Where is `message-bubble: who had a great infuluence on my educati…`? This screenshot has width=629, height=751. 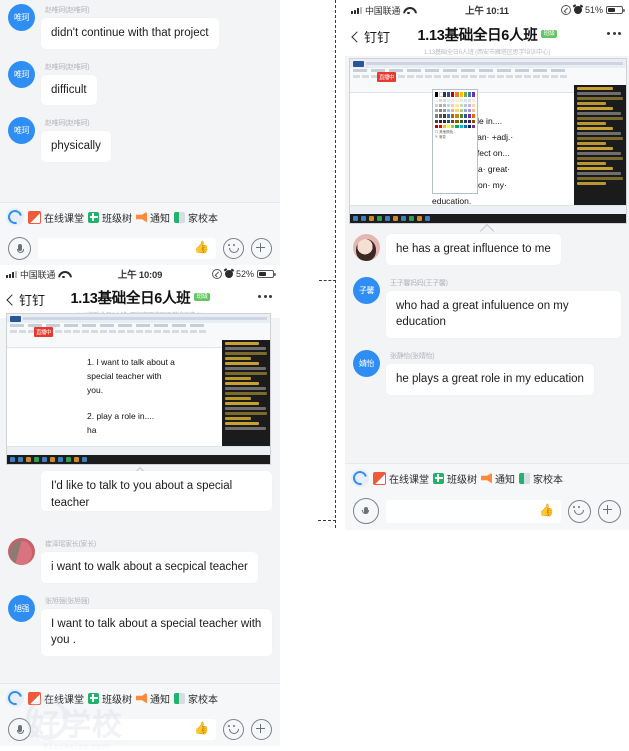
message-bubble: who had a great infuluence on my educati… is located at coordinates (503, 314).